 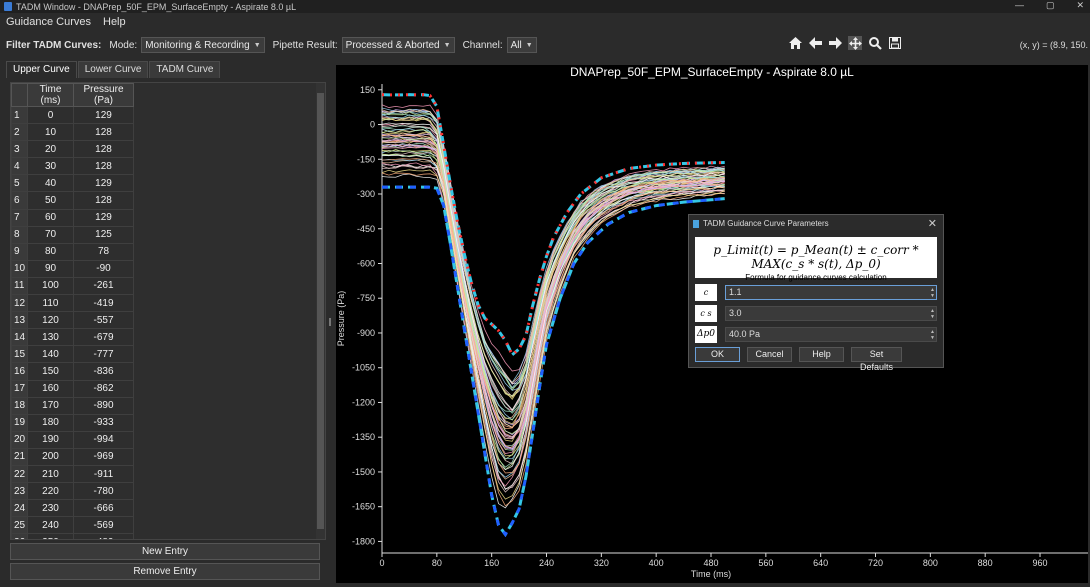 I want to click on table-row: 6 50 128, so click(x=72, y=200).